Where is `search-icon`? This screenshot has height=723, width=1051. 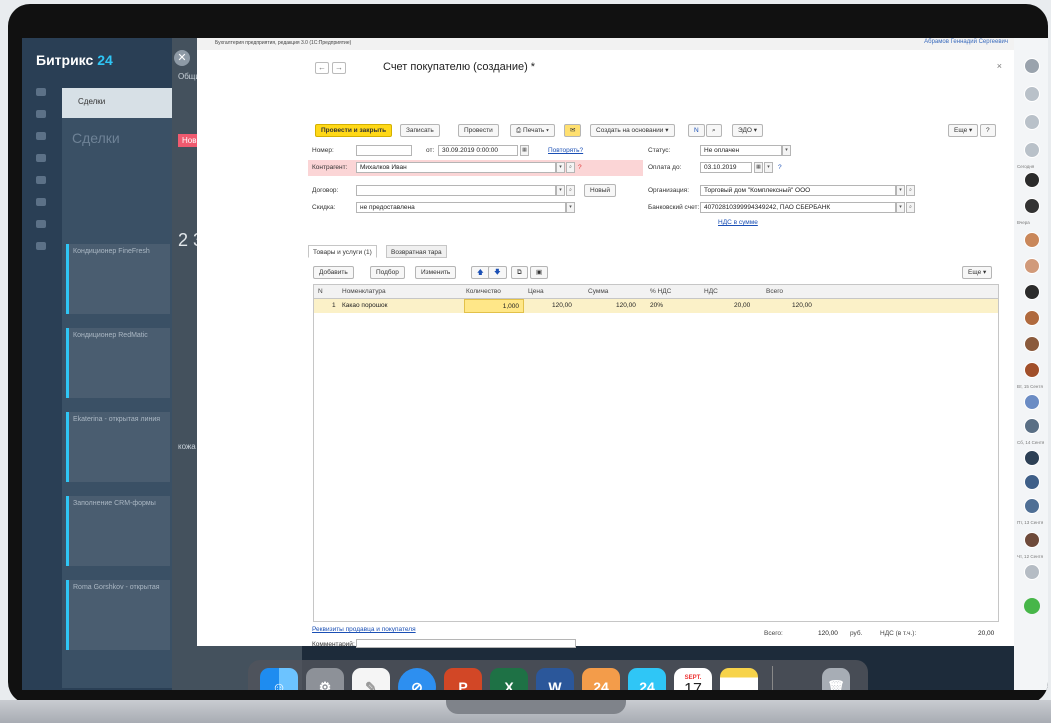 search-icon is located at coordinates (1032, 150).